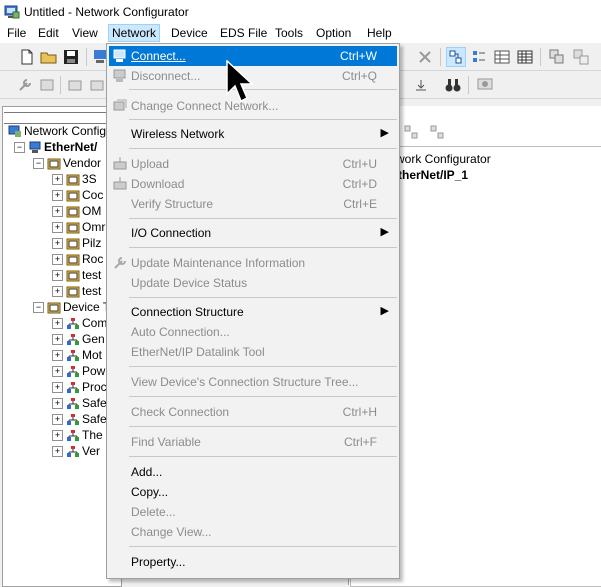  Describe the element at coordinates (253, 263) in the screenshot. I see `menu-item-update-maintenance-information: Update Maintenance Information` at that location.